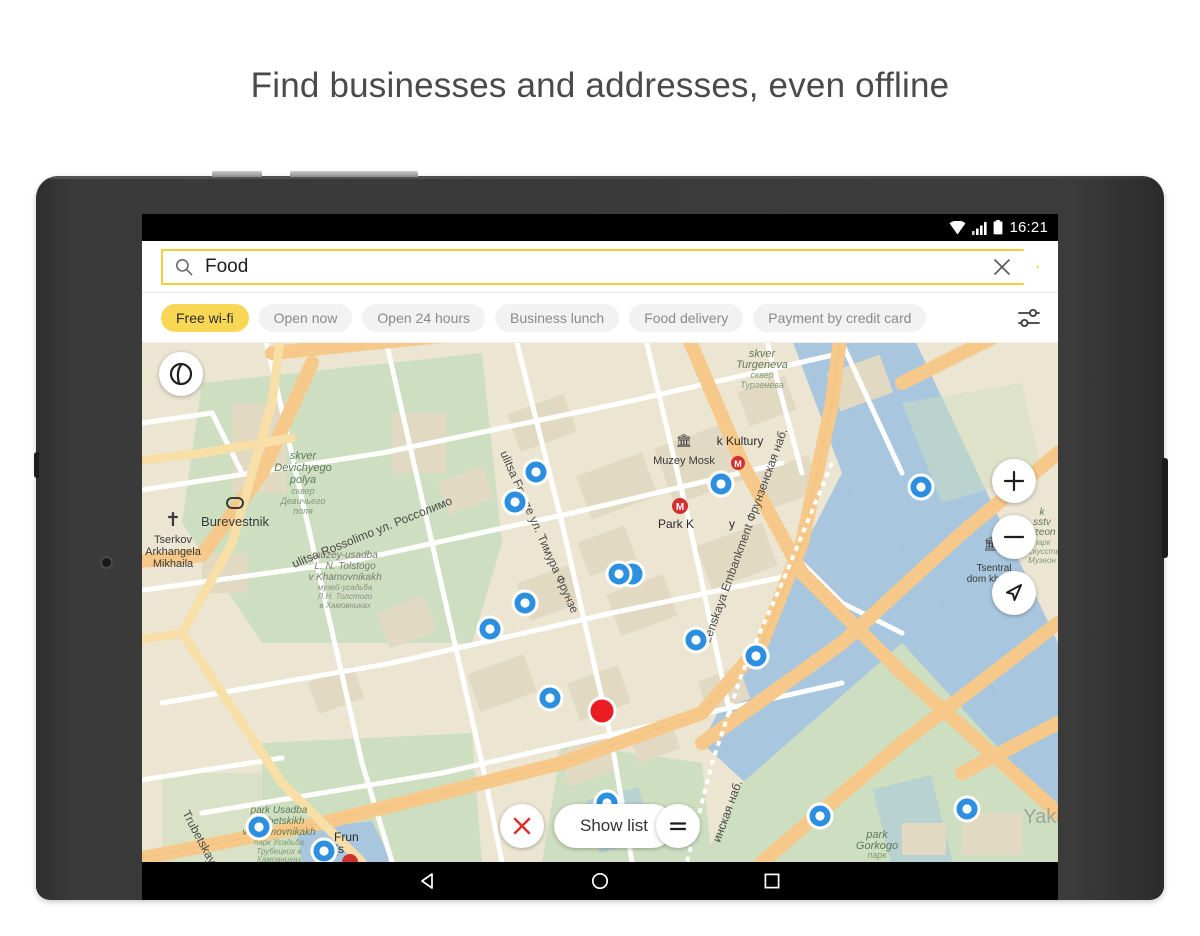  I want to click on power-button, so click(354, 174).